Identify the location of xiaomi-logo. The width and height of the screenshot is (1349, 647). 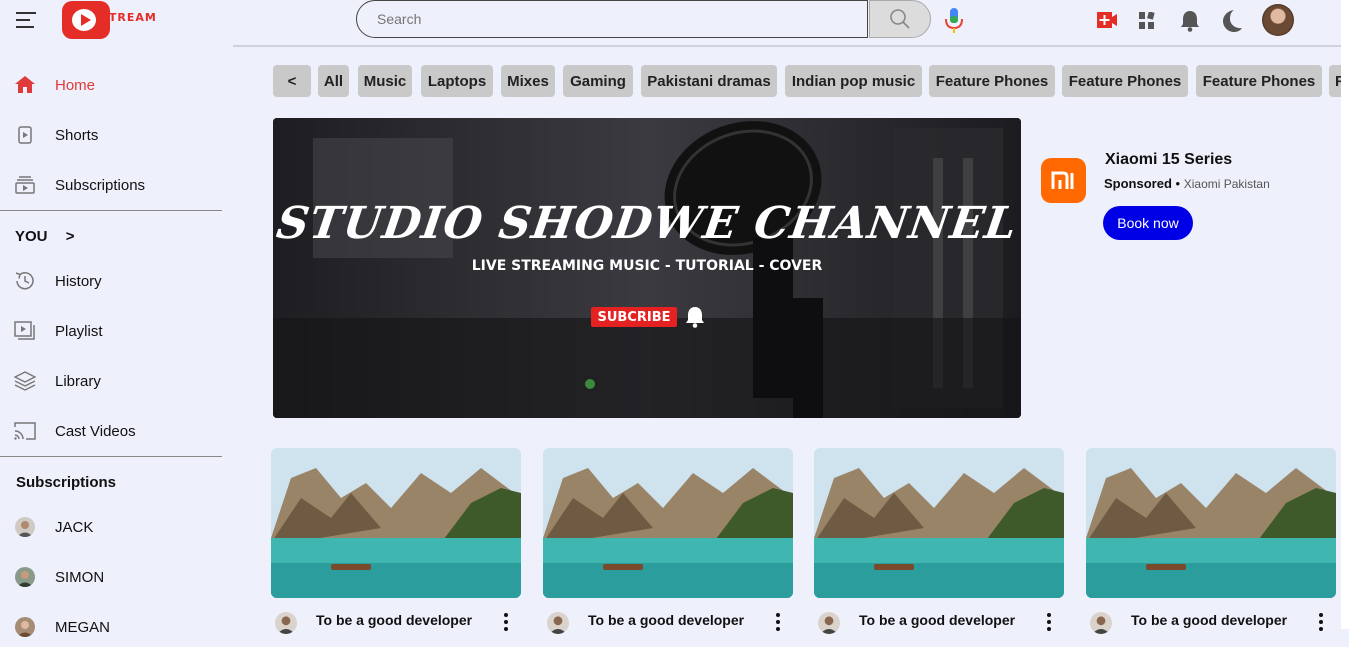
(1063, 180).